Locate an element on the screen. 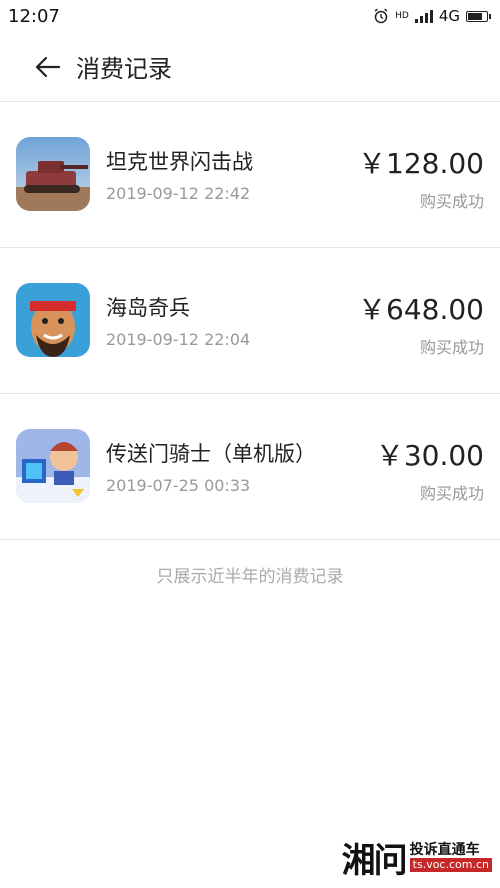 The height and width of the screenshot is (888, 500). record-time: 2019-07-25 00:33 is located at coordinates (178, 485).